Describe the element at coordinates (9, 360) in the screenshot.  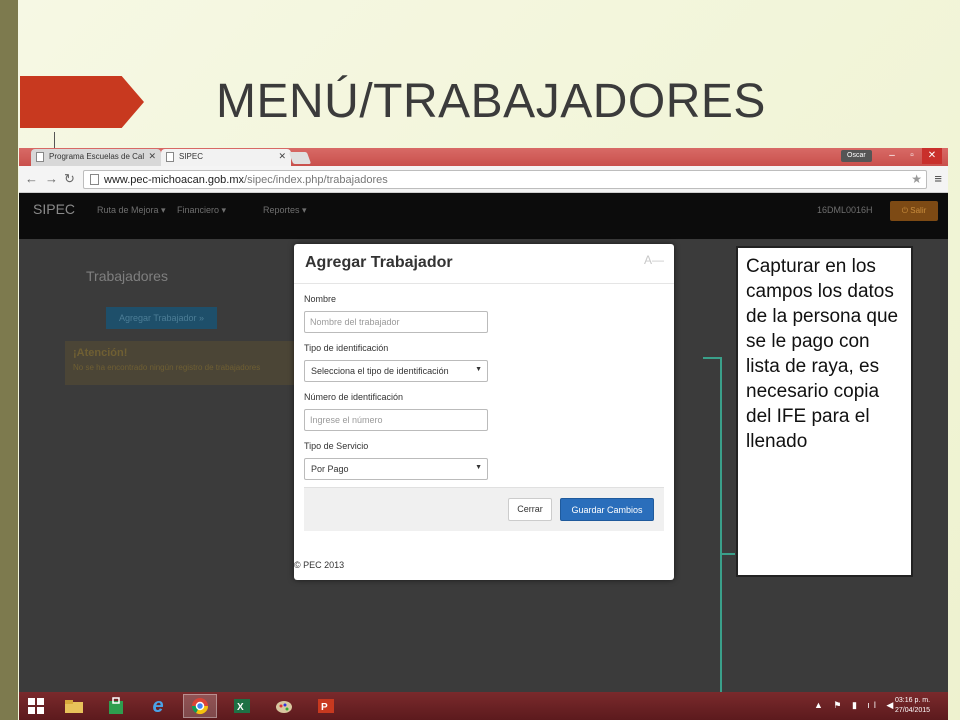
I see `slide-left-bar` at that location.